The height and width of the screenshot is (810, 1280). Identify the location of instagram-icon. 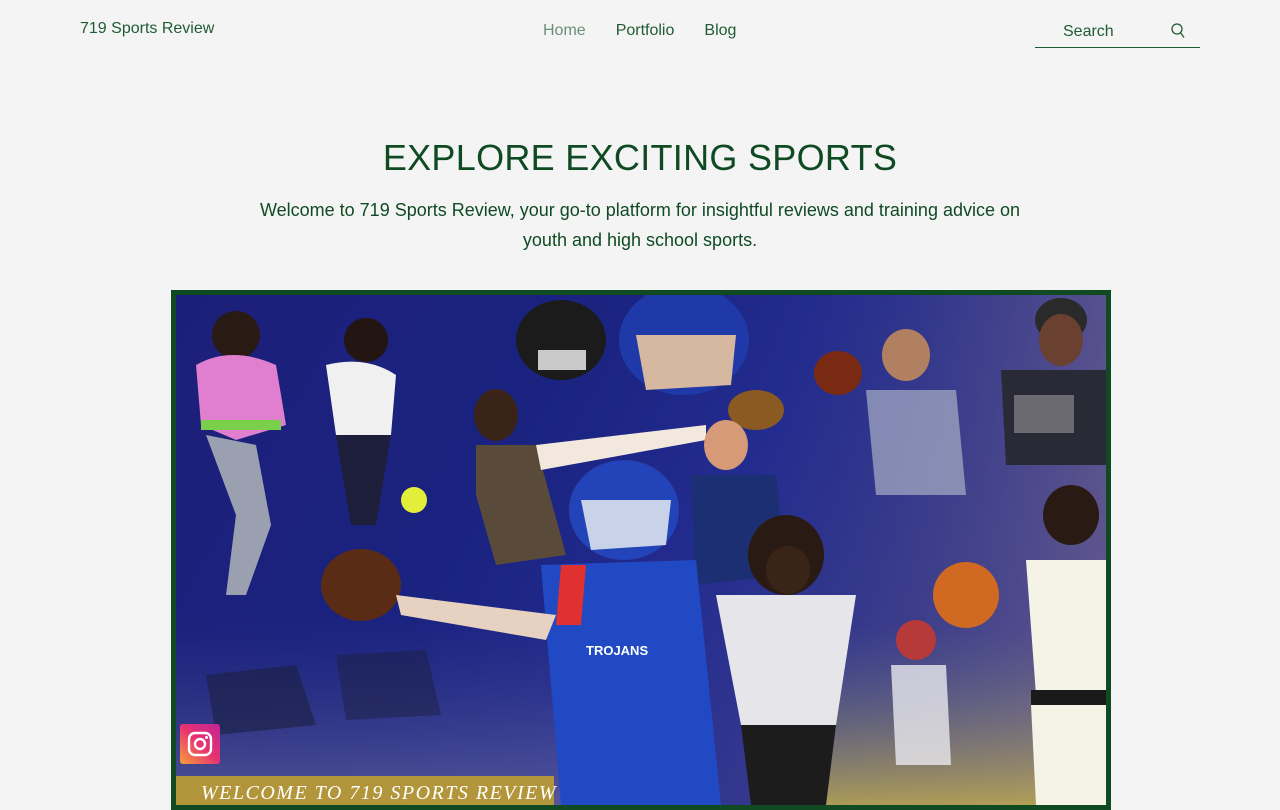
(200, 744).